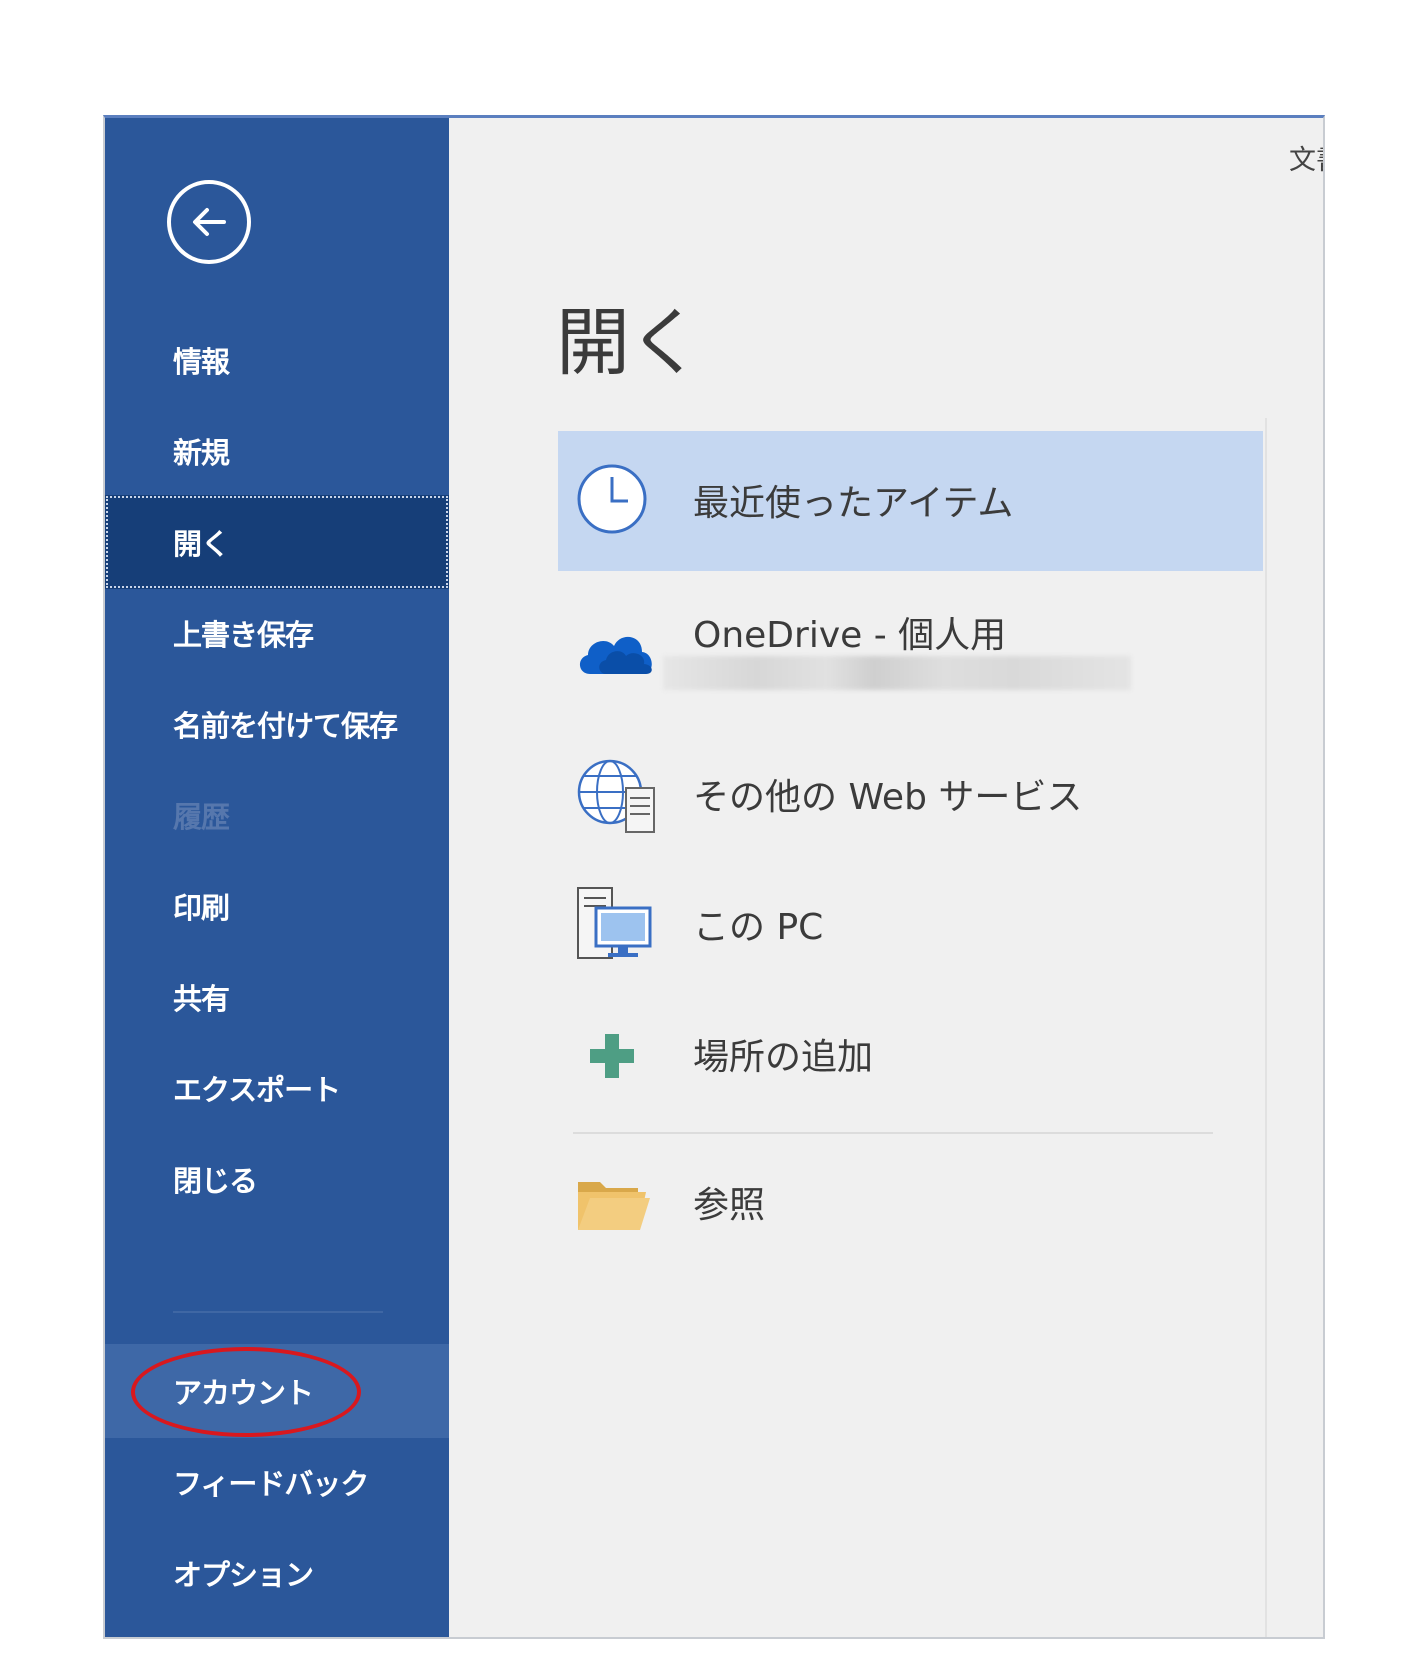 Image resolution: width=1418 pixels, height=1661 pixels. Describe the element at coordinates (612, 1060) in the screenshot. I see `plus-icon` at that location.